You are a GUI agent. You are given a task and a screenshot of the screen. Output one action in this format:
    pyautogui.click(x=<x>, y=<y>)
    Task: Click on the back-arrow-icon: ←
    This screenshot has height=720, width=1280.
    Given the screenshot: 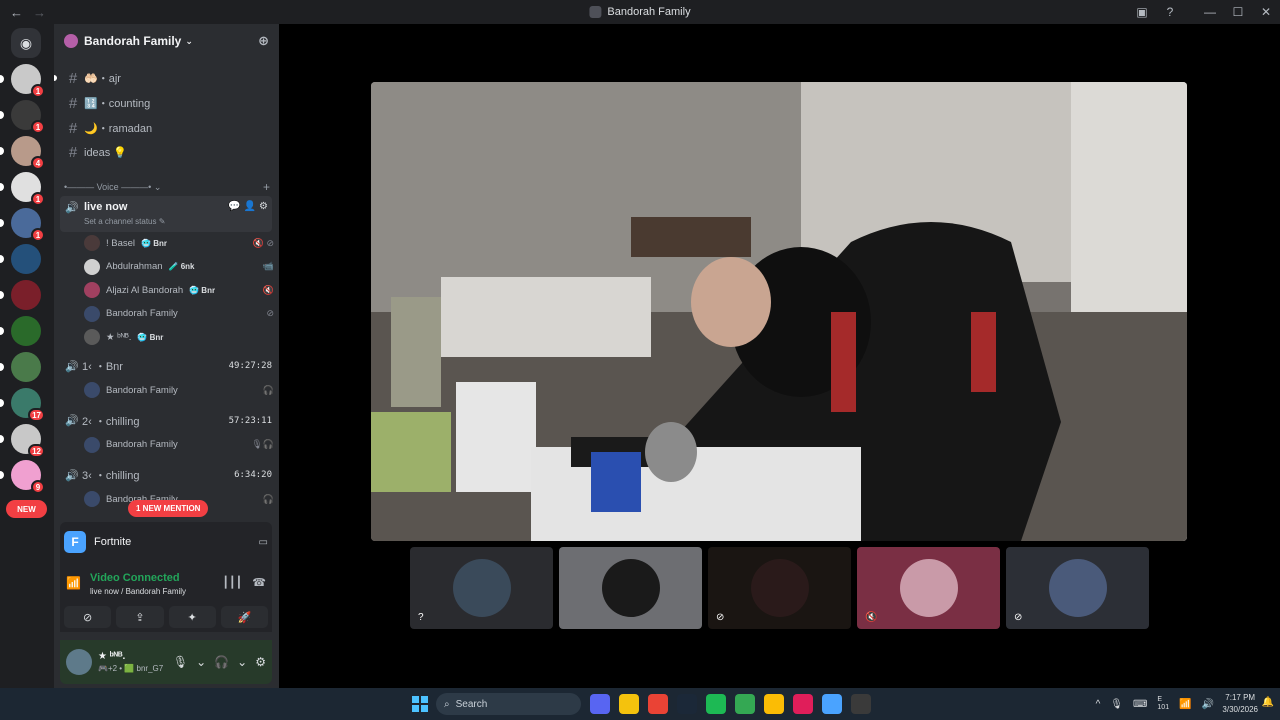 What is the action you would take?
    pyautogui.click(x=16, y=12)
    